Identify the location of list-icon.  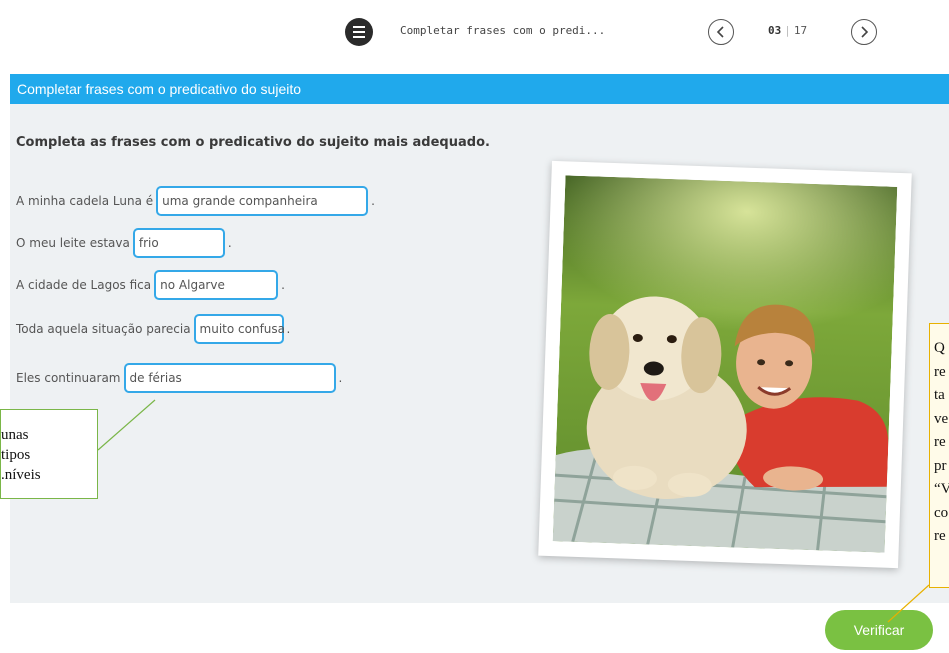
(359, 32).